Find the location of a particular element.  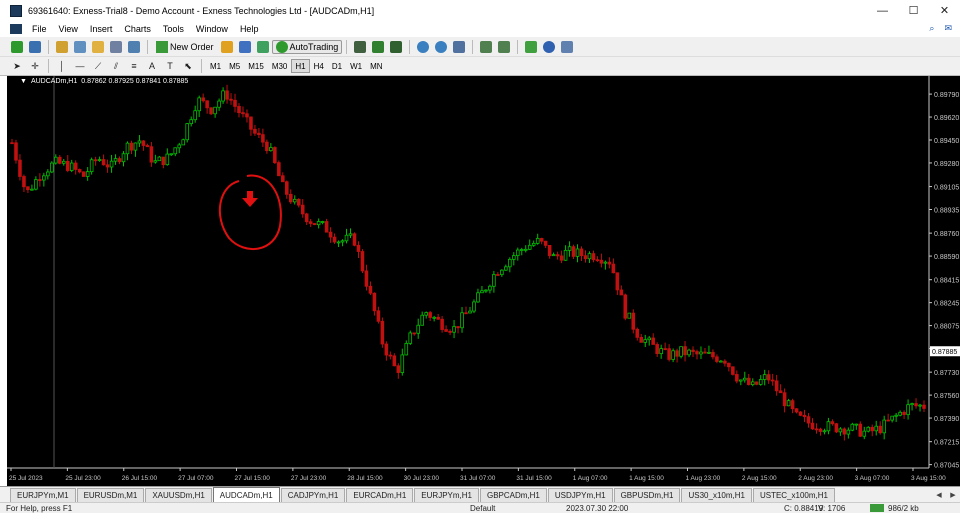

tab-audcadm-h1: AUDCADm,H1 is located at coordinates (246, 494).